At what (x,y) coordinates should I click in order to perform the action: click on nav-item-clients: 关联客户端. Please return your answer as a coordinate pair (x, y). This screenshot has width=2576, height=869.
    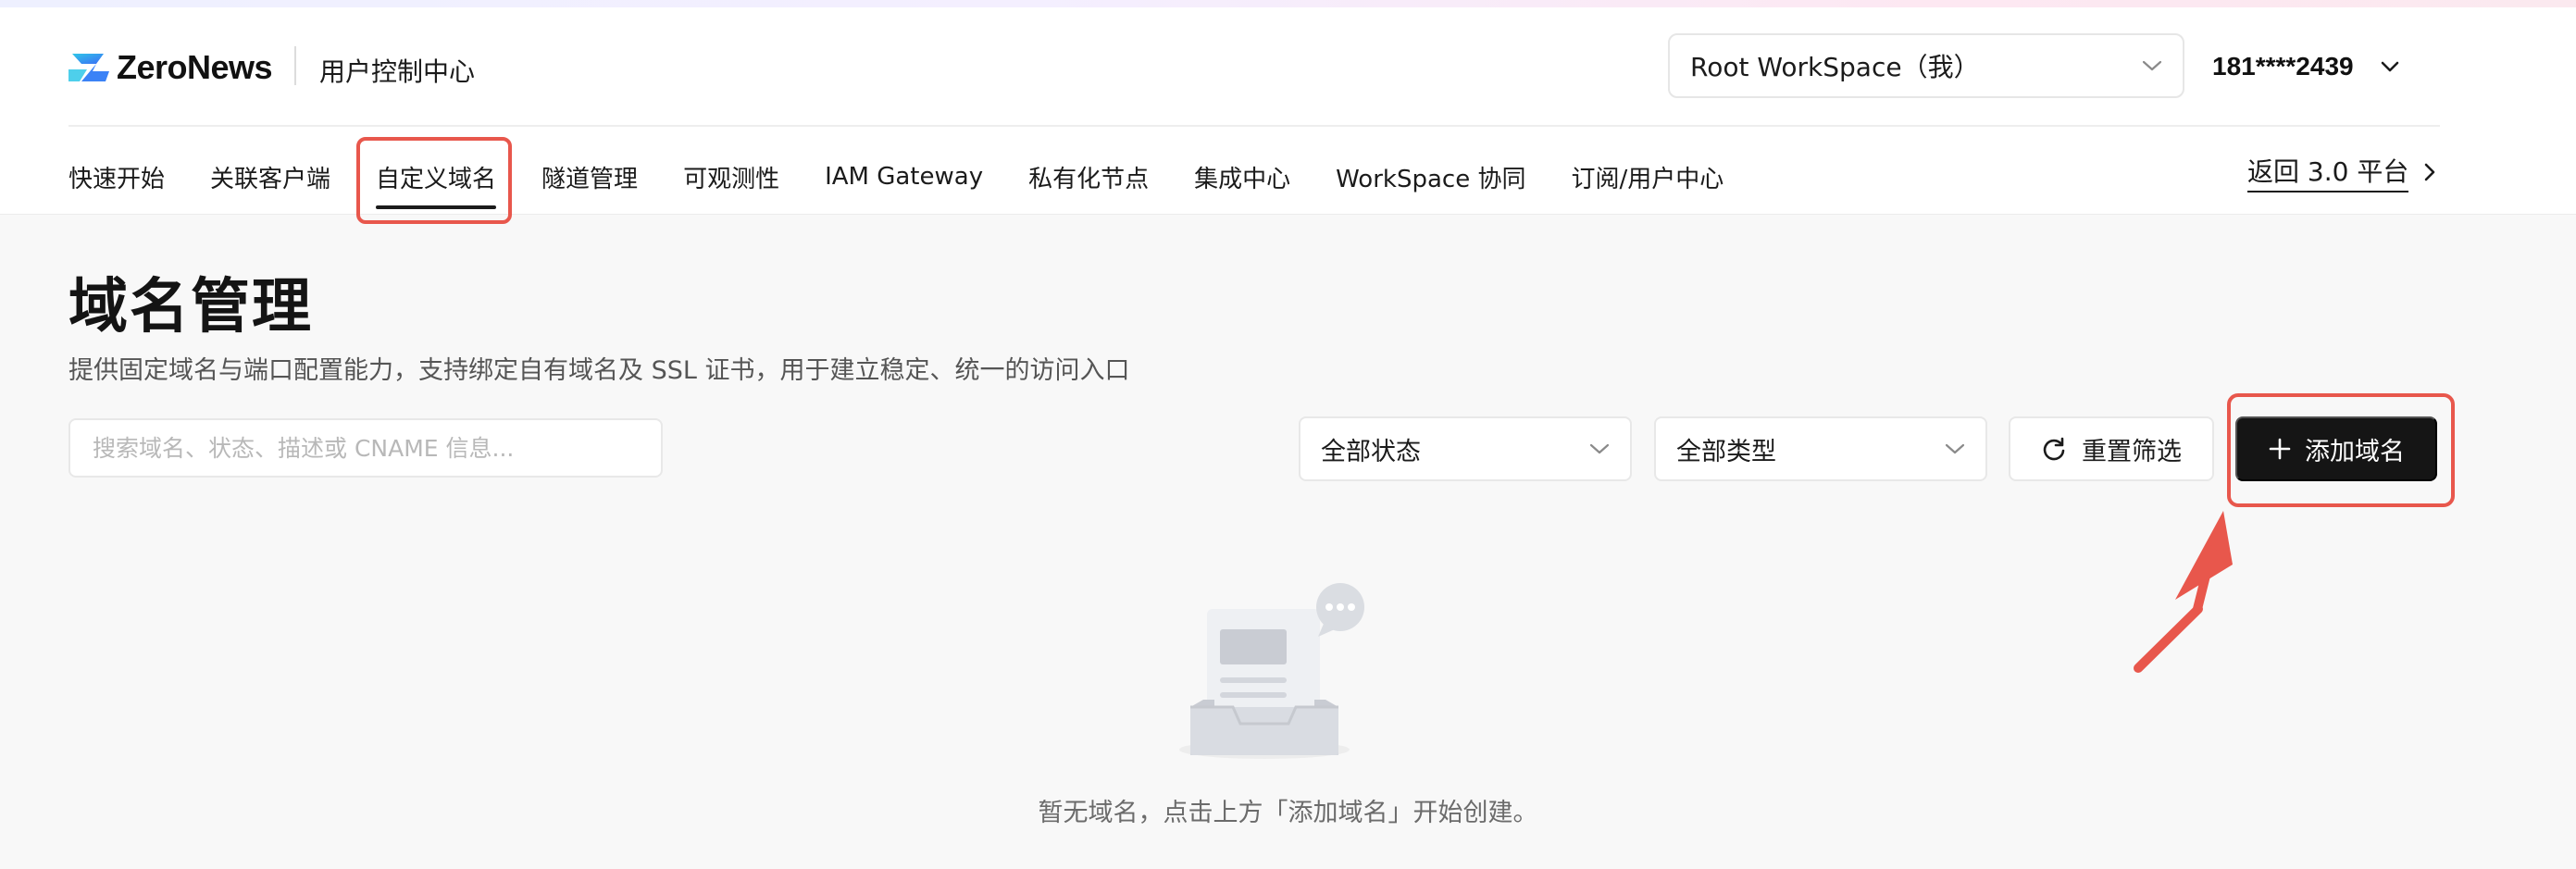
    Looking at the image, I should click on (270, 177).